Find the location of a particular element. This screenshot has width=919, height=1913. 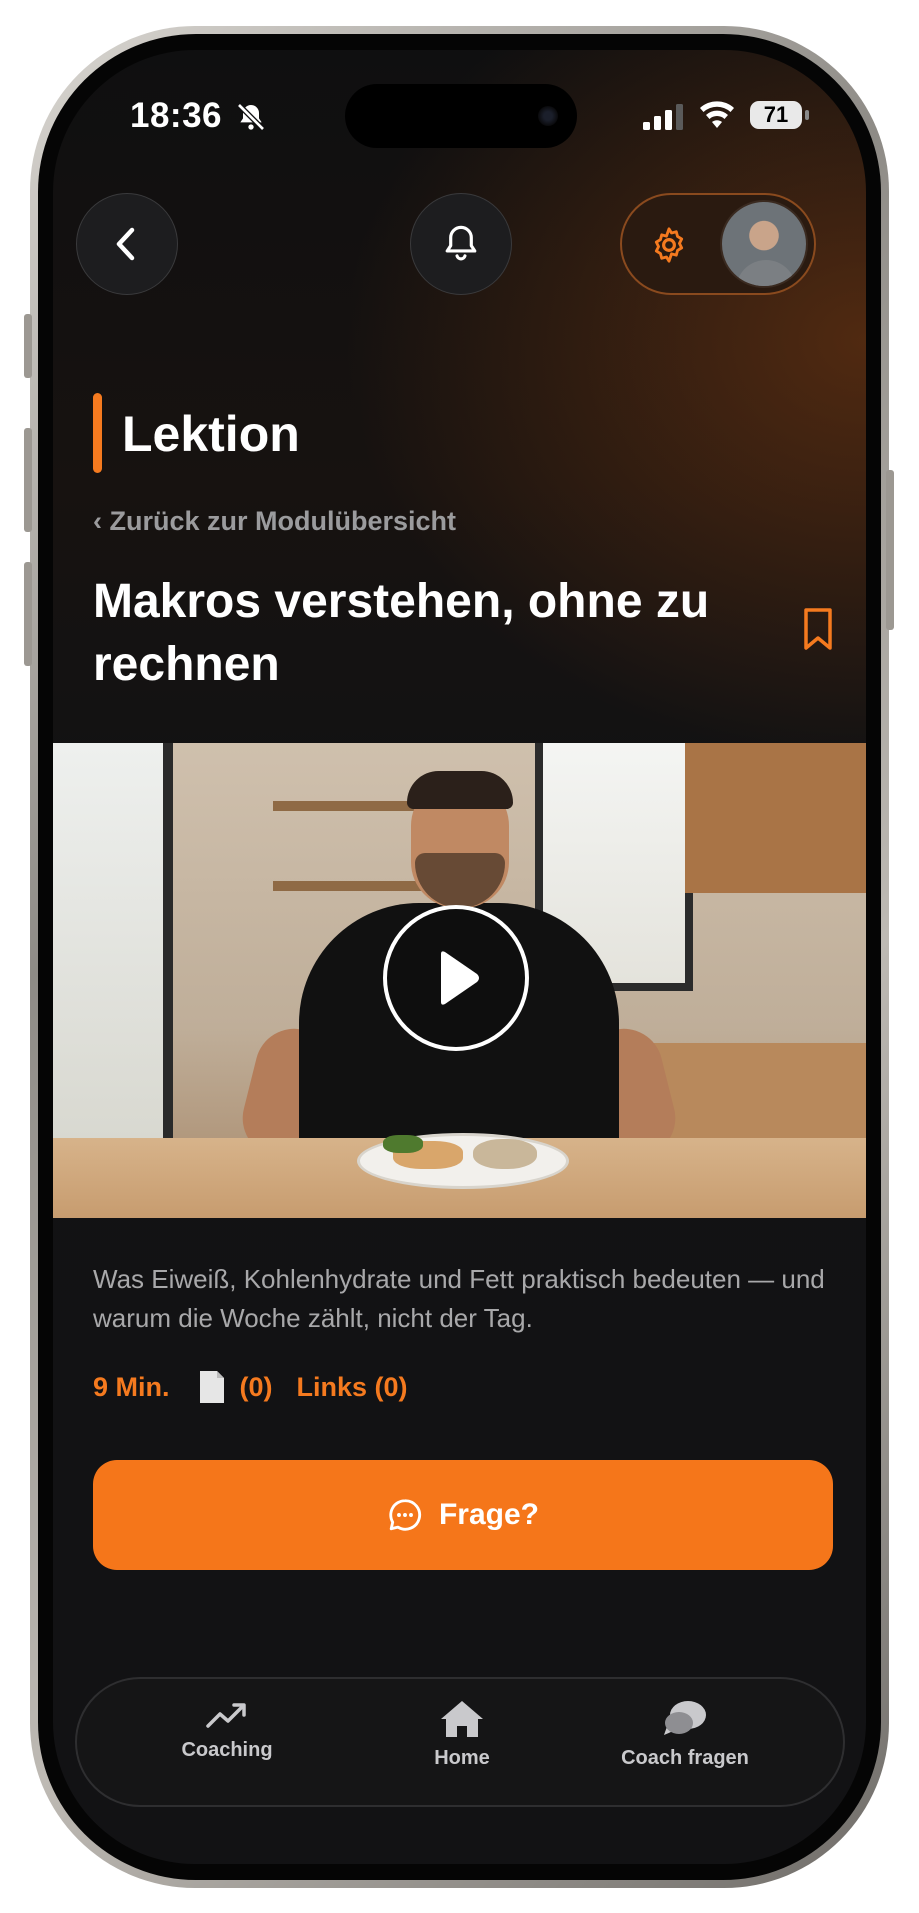

battery-indicator: 71 is located at coordinates (776, 115).